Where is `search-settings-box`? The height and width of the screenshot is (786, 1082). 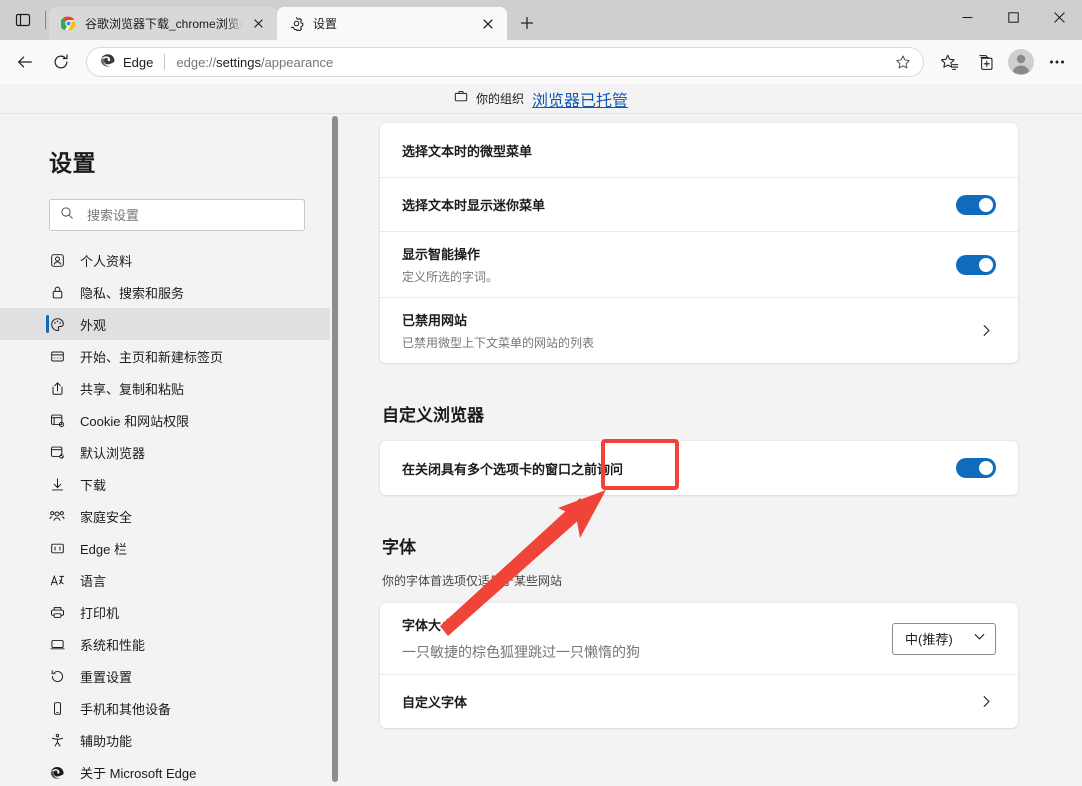
search-settings-box is located at coordinates (177, 215).